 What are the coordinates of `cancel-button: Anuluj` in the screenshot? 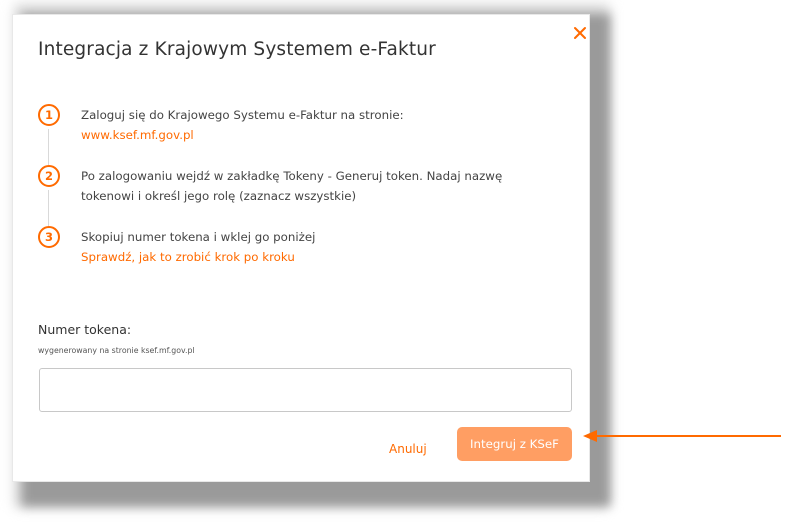 It's located at (408, 449).